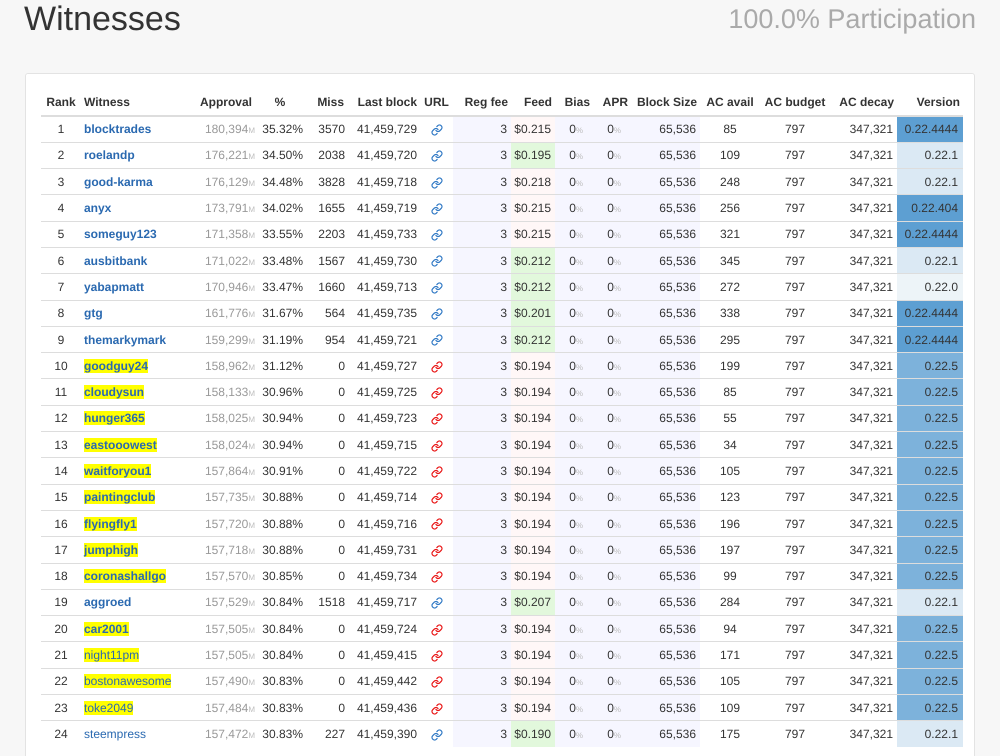  I want to click on column-header: Miss, so click(326, 102).